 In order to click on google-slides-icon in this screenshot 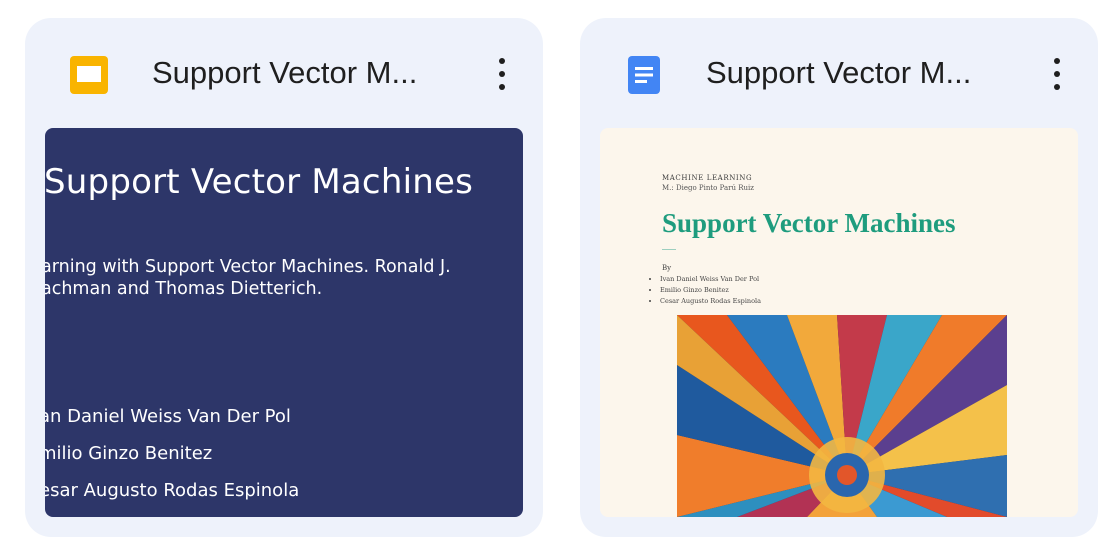, I will do `click(89, 75)`.